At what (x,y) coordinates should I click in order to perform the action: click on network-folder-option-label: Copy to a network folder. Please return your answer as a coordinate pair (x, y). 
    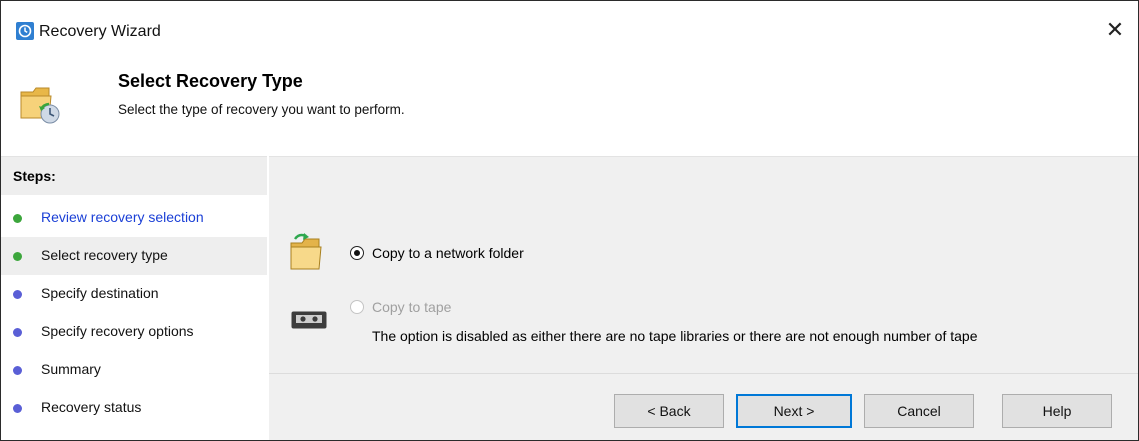
    Looking at the image, I should click on (448, 253).